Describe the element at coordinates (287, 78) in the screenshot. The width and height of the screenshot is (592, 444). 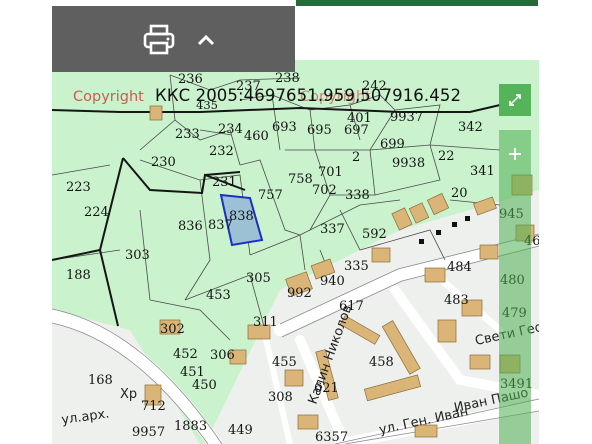
I see `parcel-label: 238` at that location.